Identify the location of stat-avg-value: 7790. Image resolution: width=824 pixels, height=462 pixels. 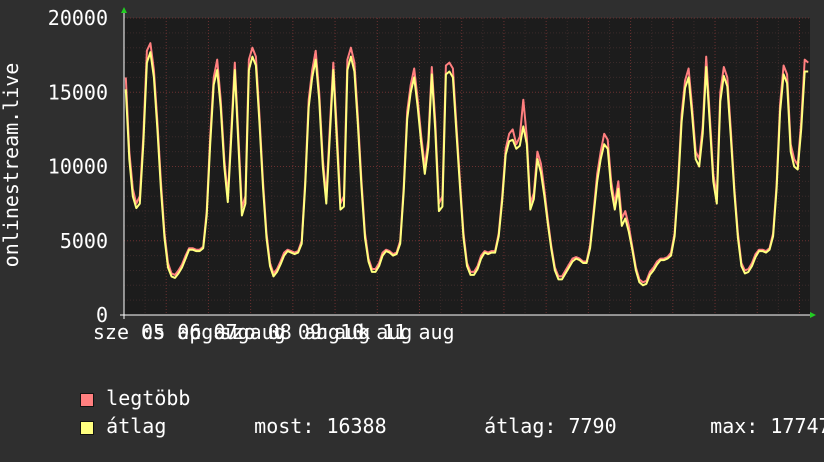
(592, 426).